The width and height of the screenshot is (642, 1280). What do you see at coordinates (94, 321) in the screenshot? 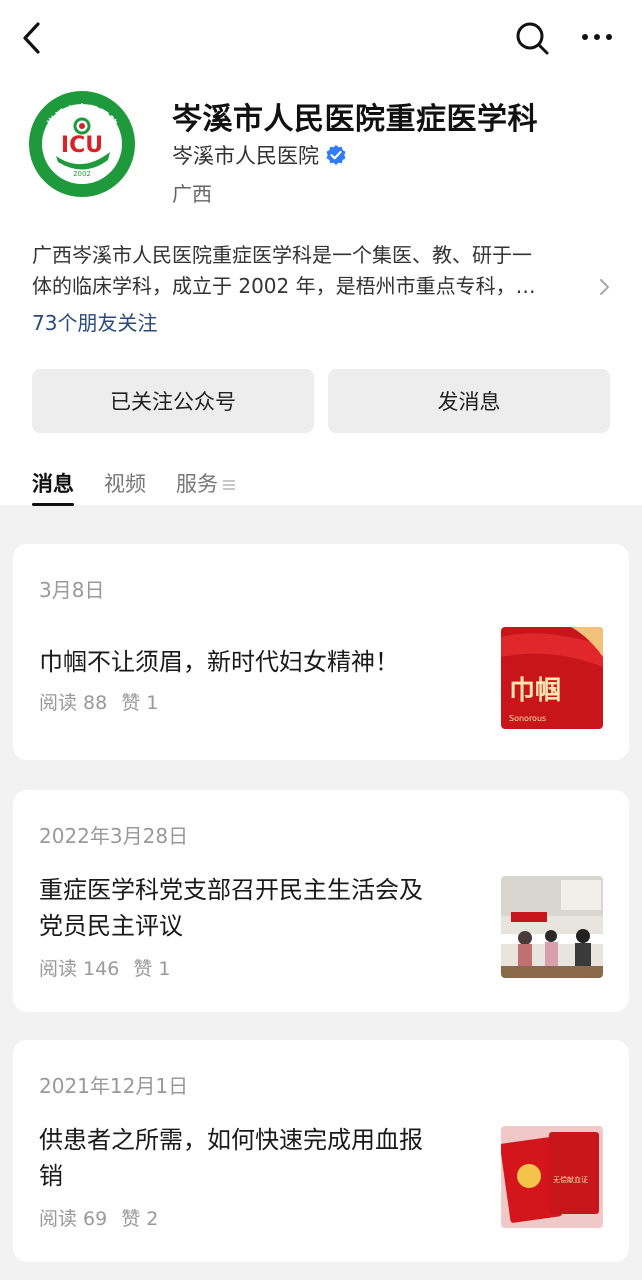
I see `friends-following-link: 73个朋友关注` at bounding box center [94, 321].